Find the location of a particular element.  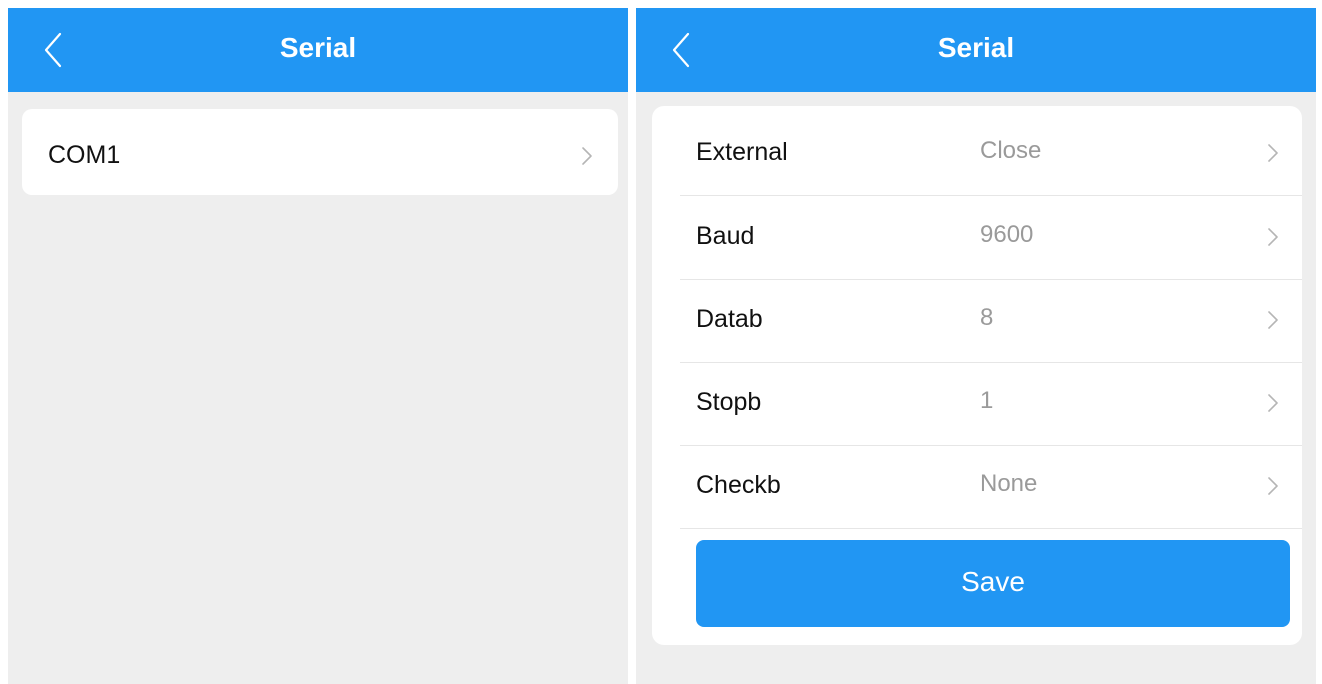

setting-row-baud: Baud 9600 is located at coordinates (991, 238).